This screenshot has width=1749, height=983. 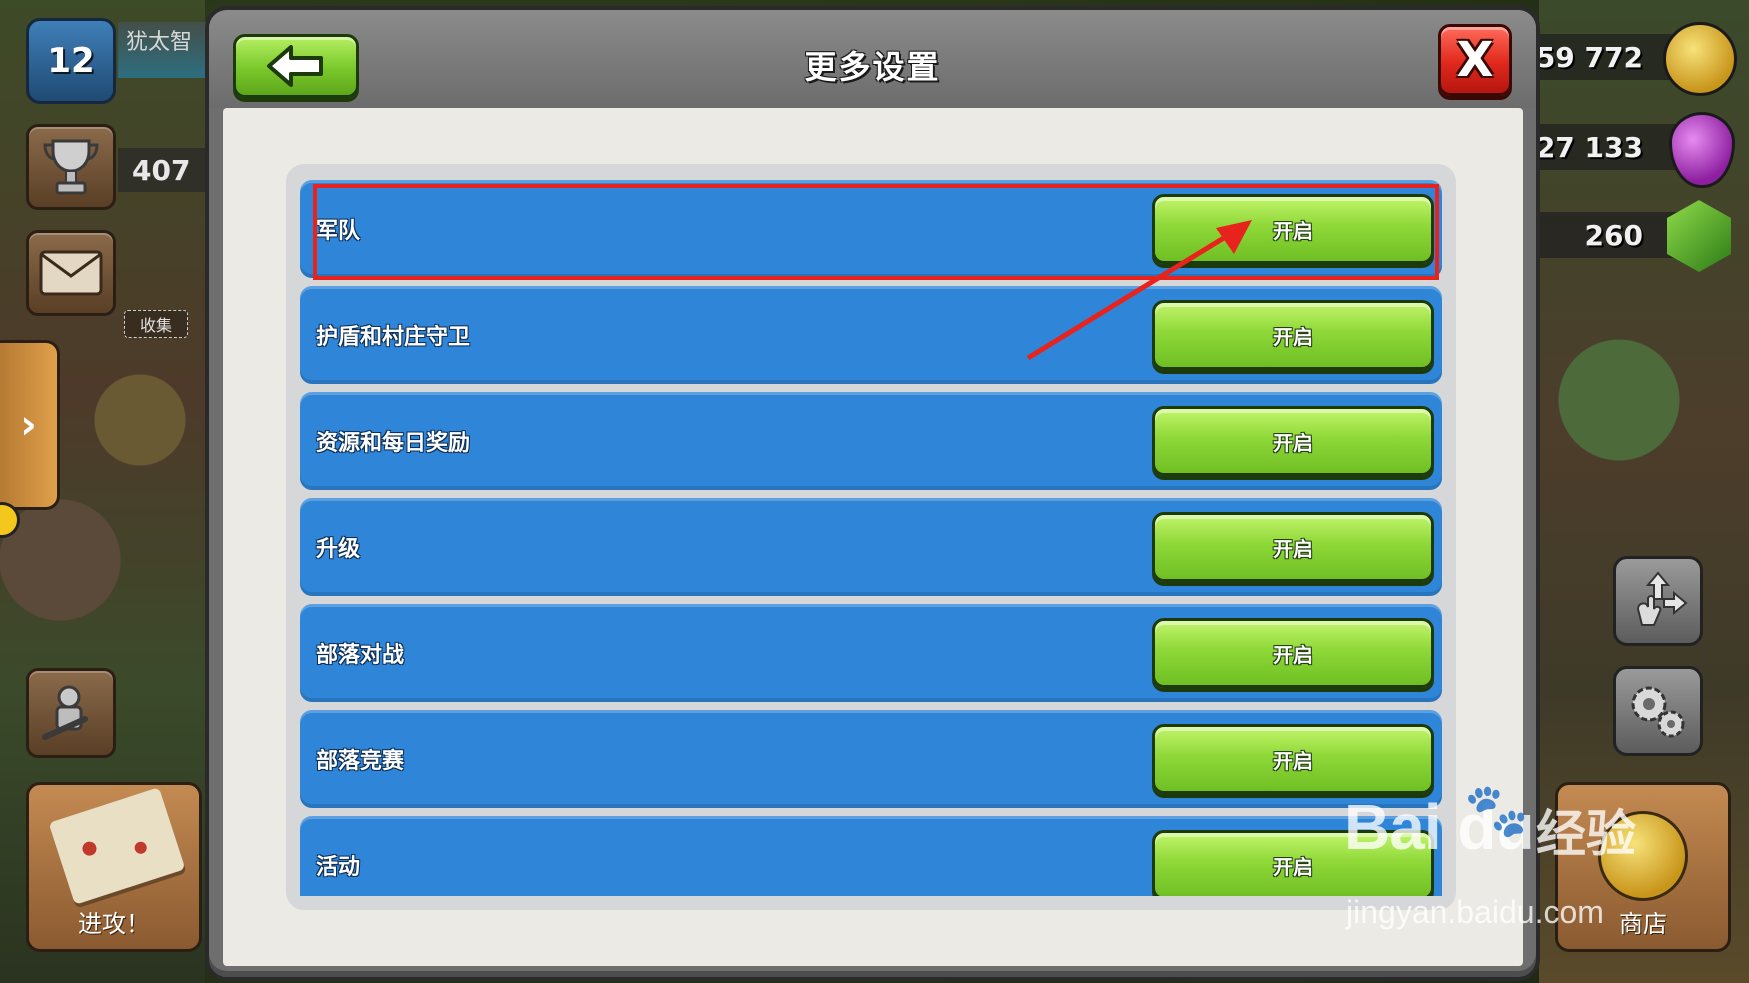 I want to click on setting-label: 部落竞赛, so click(x=360, y=761).